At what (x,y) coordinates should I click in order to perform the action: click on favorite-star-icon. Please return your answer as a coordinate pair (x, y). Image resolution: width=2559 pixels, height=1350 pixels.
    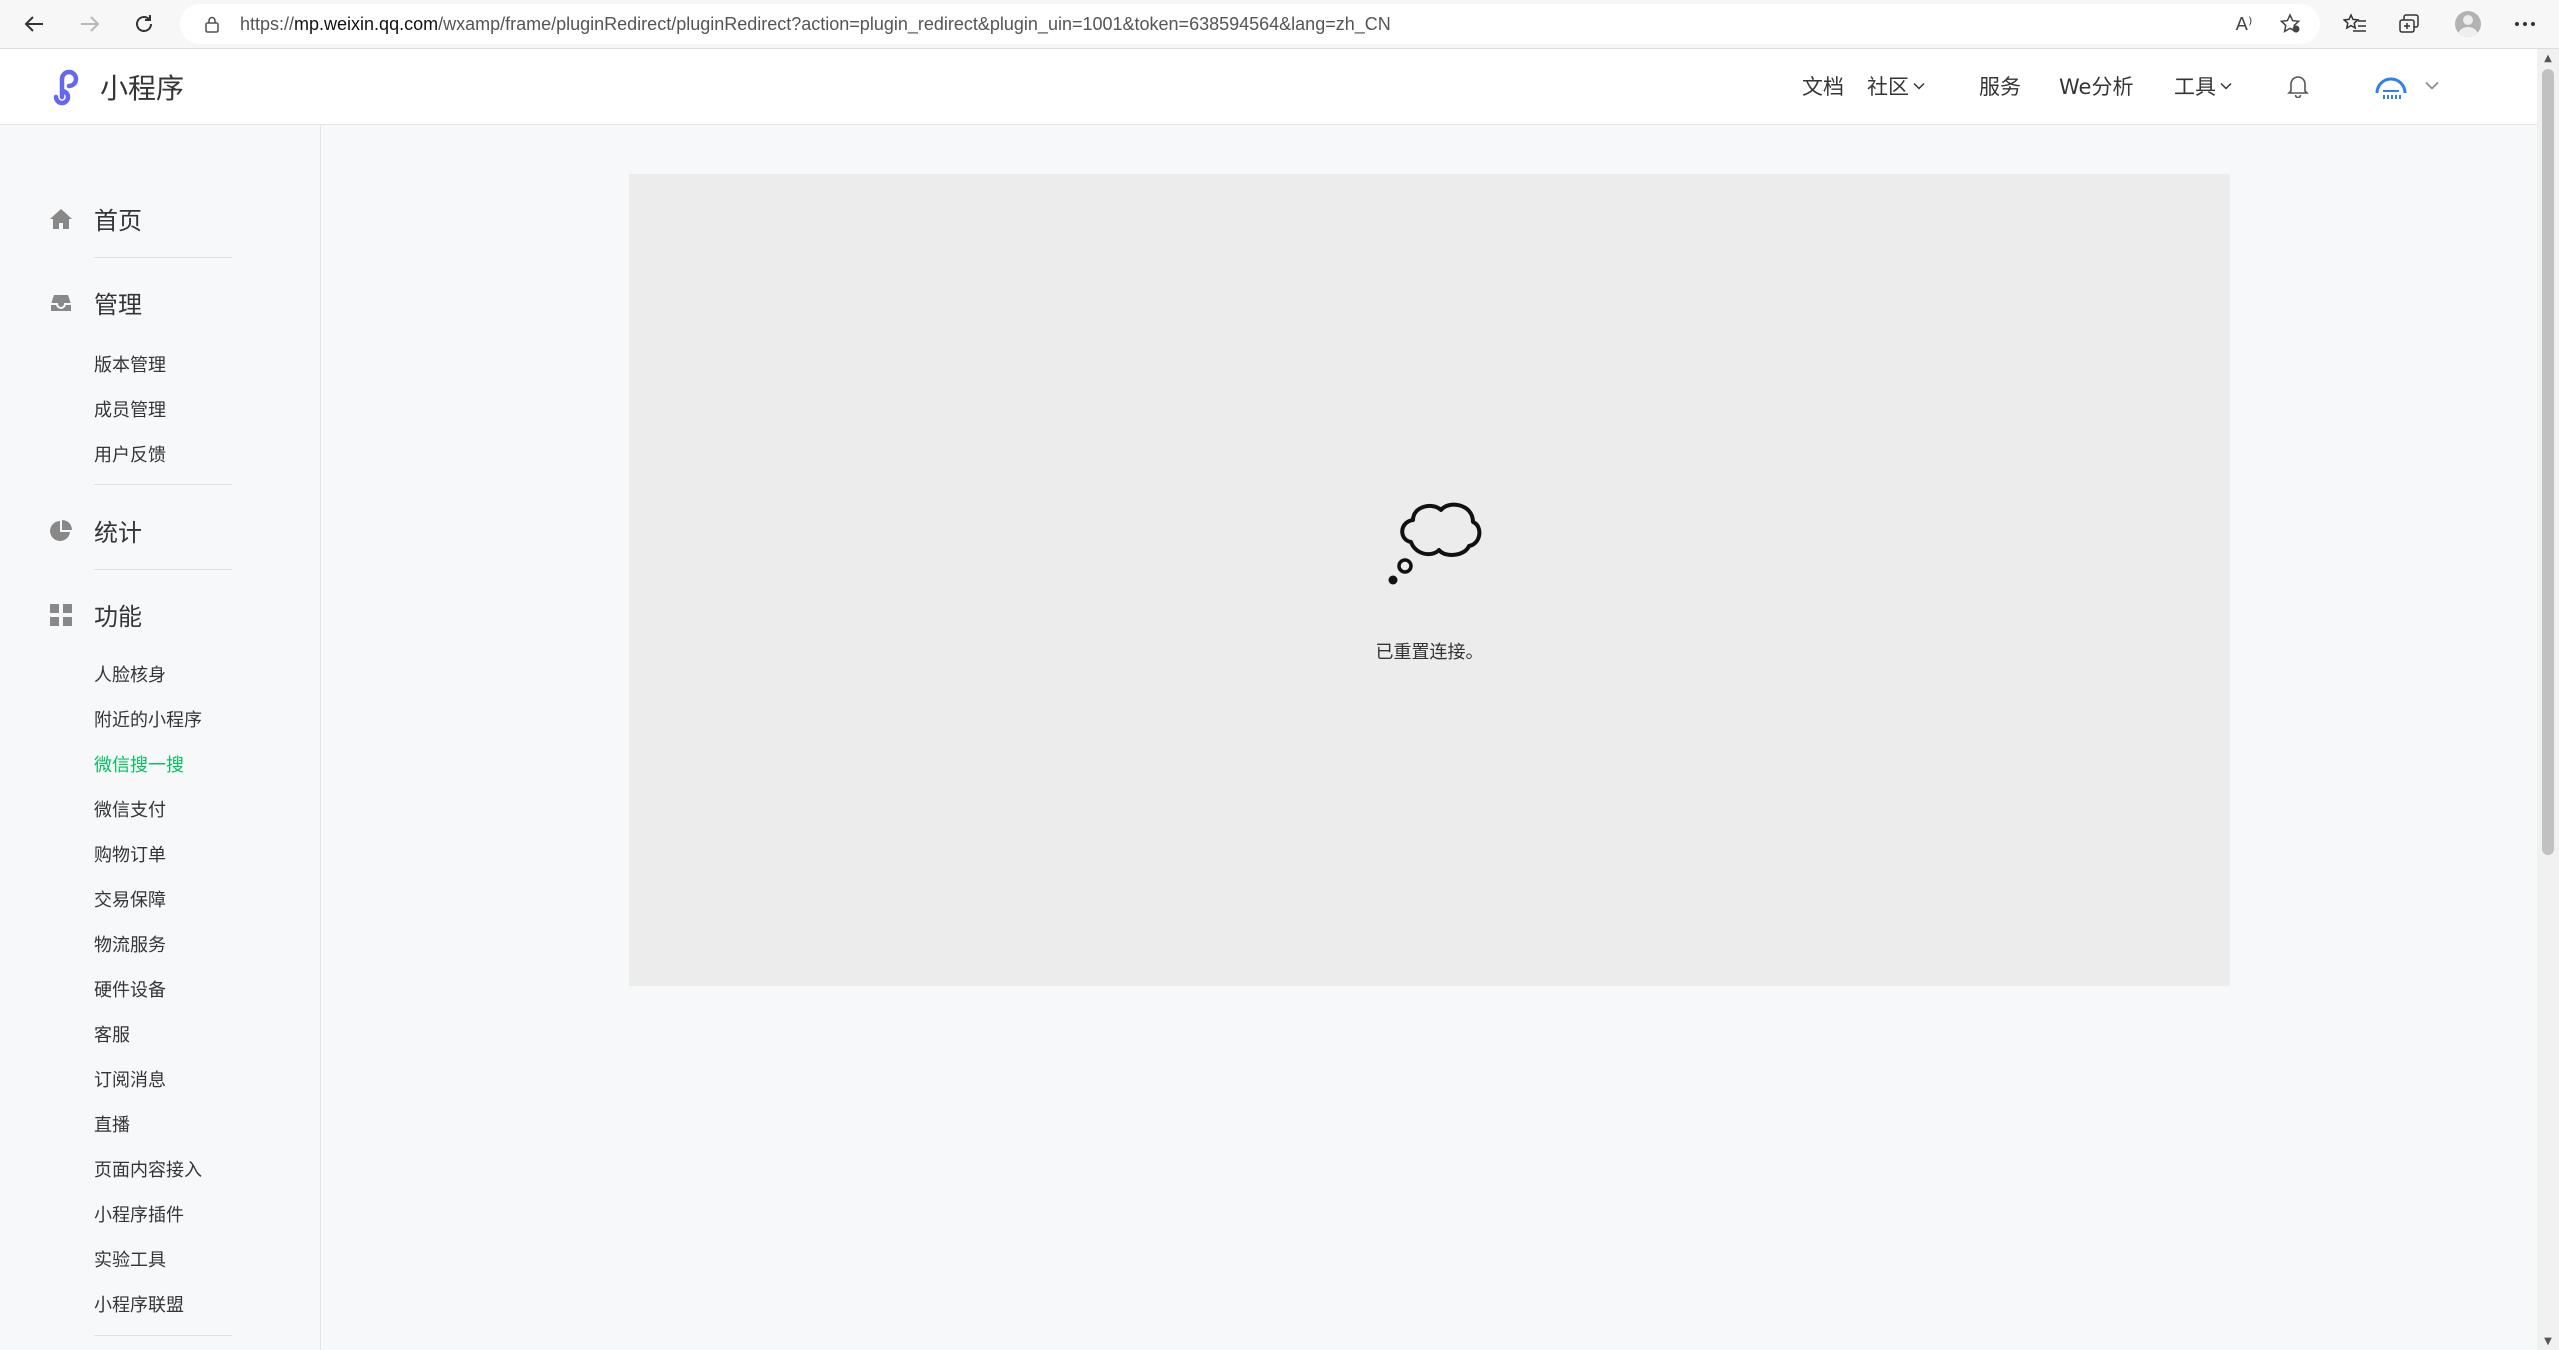
    Looking at the image, I should click on (2290, 24).